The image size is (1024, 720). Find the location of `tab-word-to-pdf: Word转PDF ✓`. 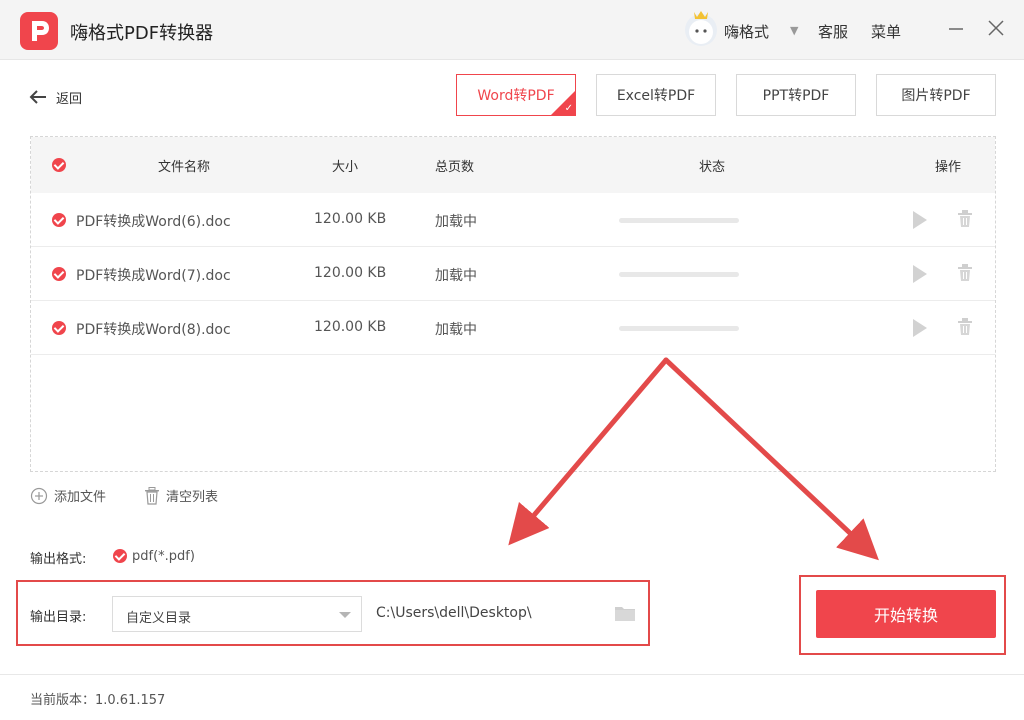

tab-word-to-pdf: Word转PDF ✓ is located at coordinates (516, 95).